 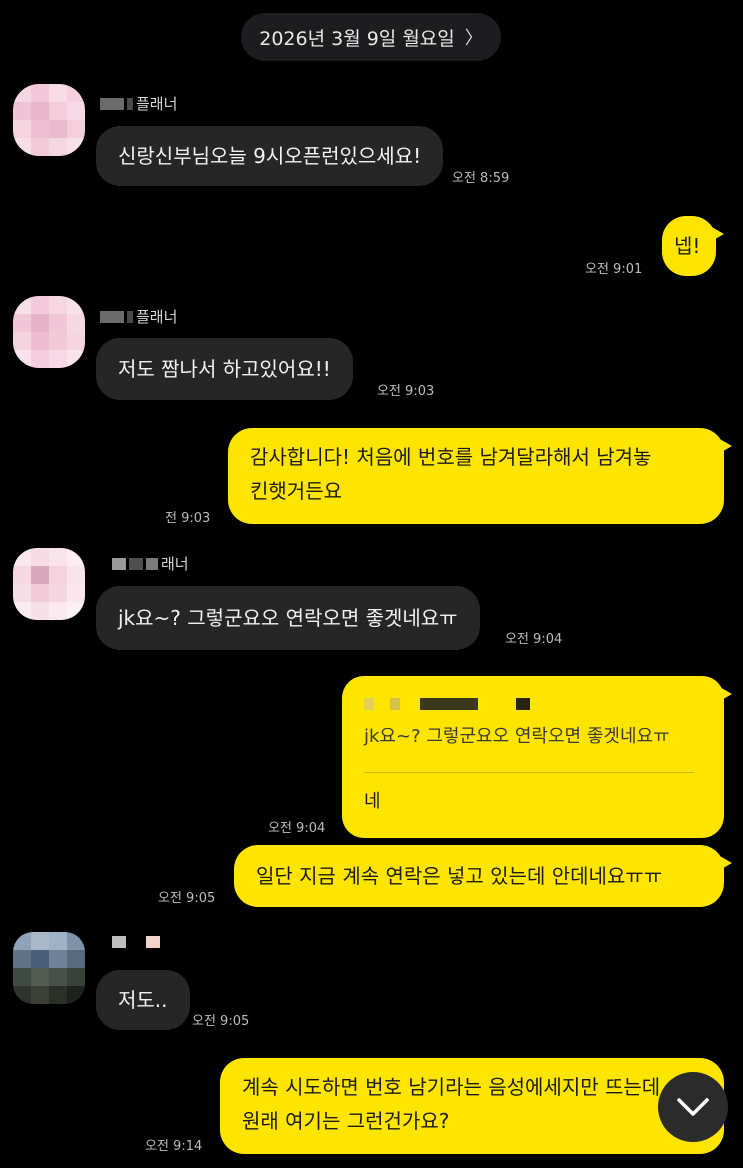 I want to click on message-text: 일단 지금 계속 연락은 넣고 있는데 안데네요ㅠㅠ, so click(x=459, y=876).